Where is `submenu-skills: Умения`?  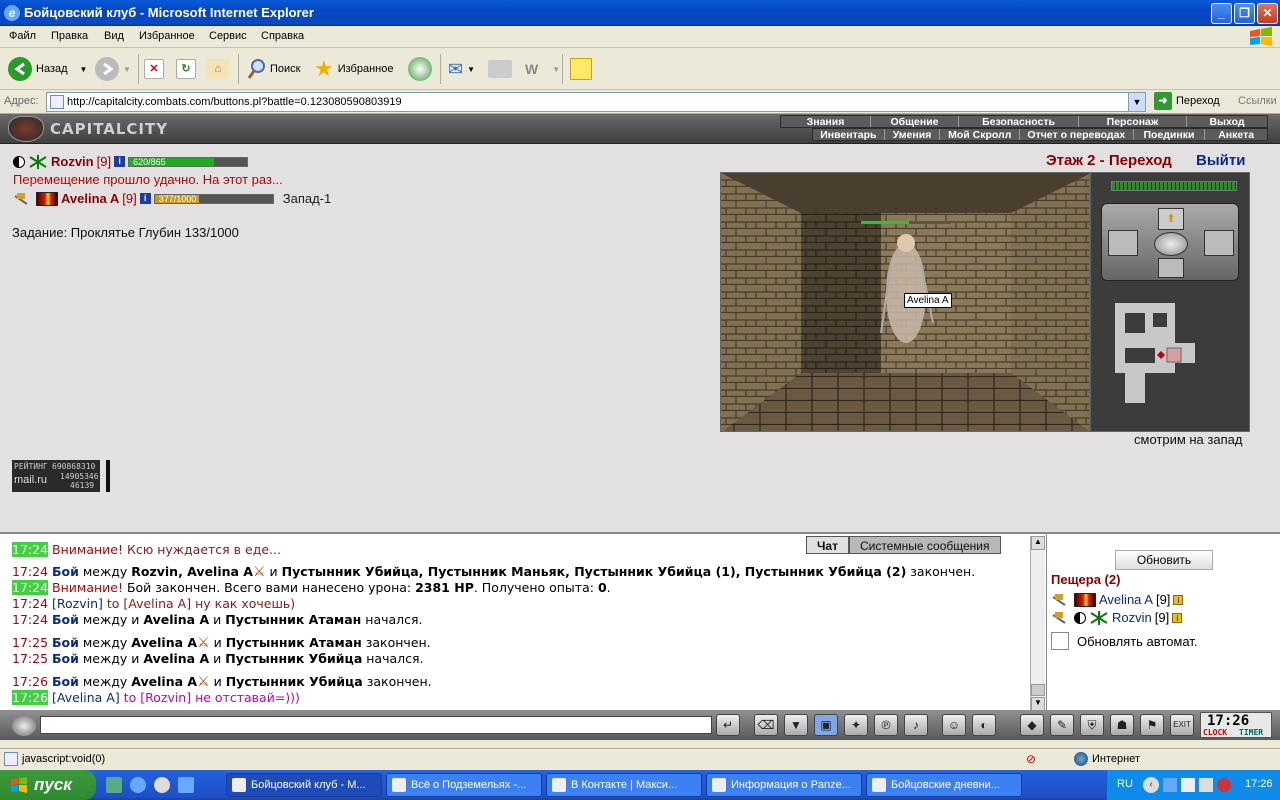
submenu-skills: Умения is located at coordinates (913, 135).